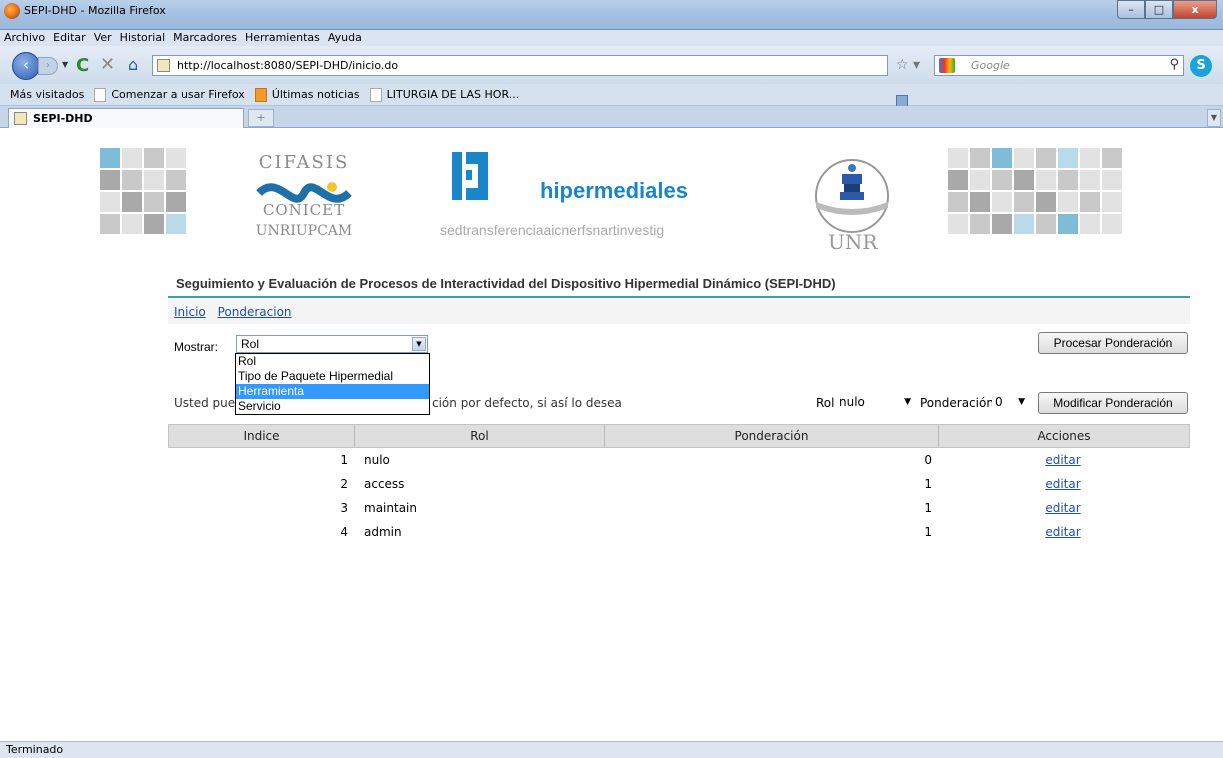 The image size is (1223, 758). What do you see at coordinates (928, 460) in the screenshot?
I see `cell-ponderacion: 0` at bounding box center [928, 460].